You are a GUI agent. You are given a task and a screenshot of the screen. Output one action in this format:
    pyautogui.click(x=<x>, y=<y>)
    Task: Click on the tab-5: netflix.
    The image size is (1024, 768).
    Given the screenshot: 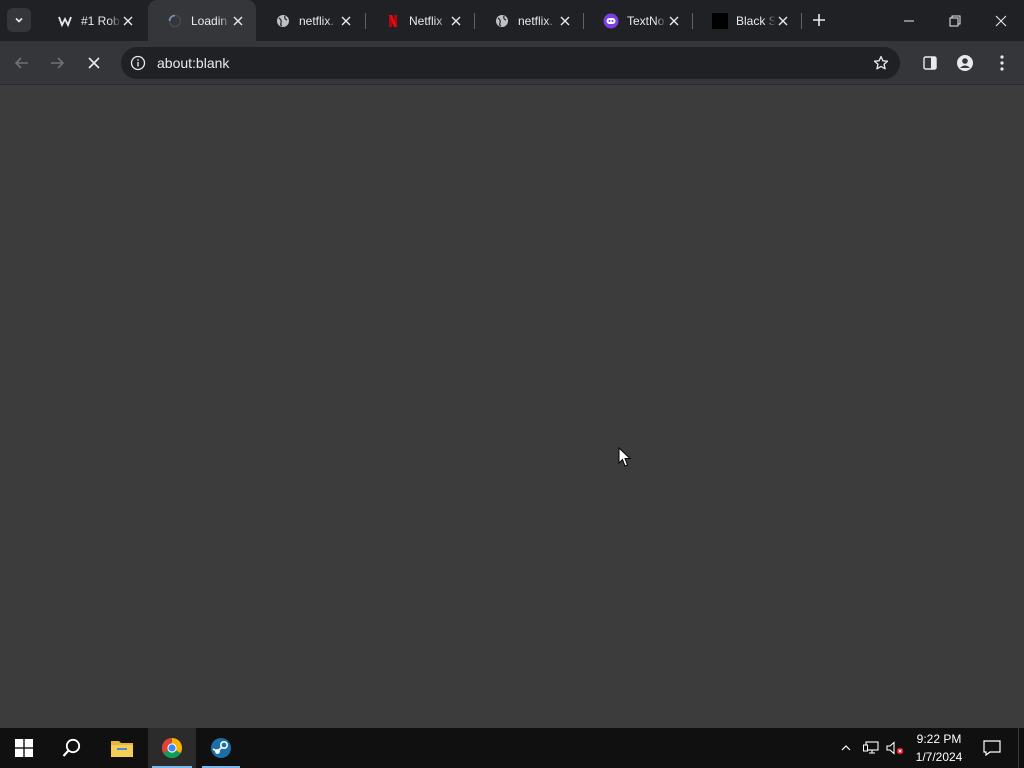 What is the action you would take?
    pyautogui.click(x=529, y=20)
    